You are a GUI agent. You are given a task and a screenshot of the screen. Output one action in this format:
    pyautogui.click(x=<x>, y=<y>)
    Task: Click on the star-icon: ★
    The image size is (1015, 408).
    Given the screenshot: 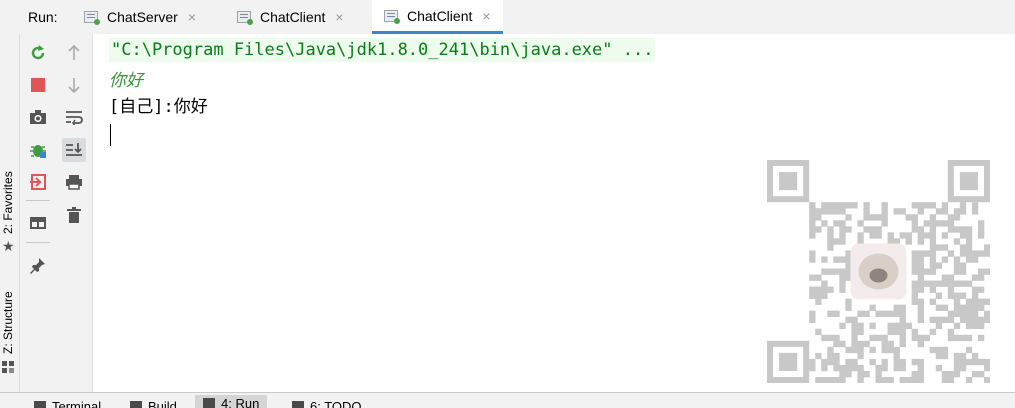 What is the action you would take?
    pyautogui.click(x=8, y=246)
    